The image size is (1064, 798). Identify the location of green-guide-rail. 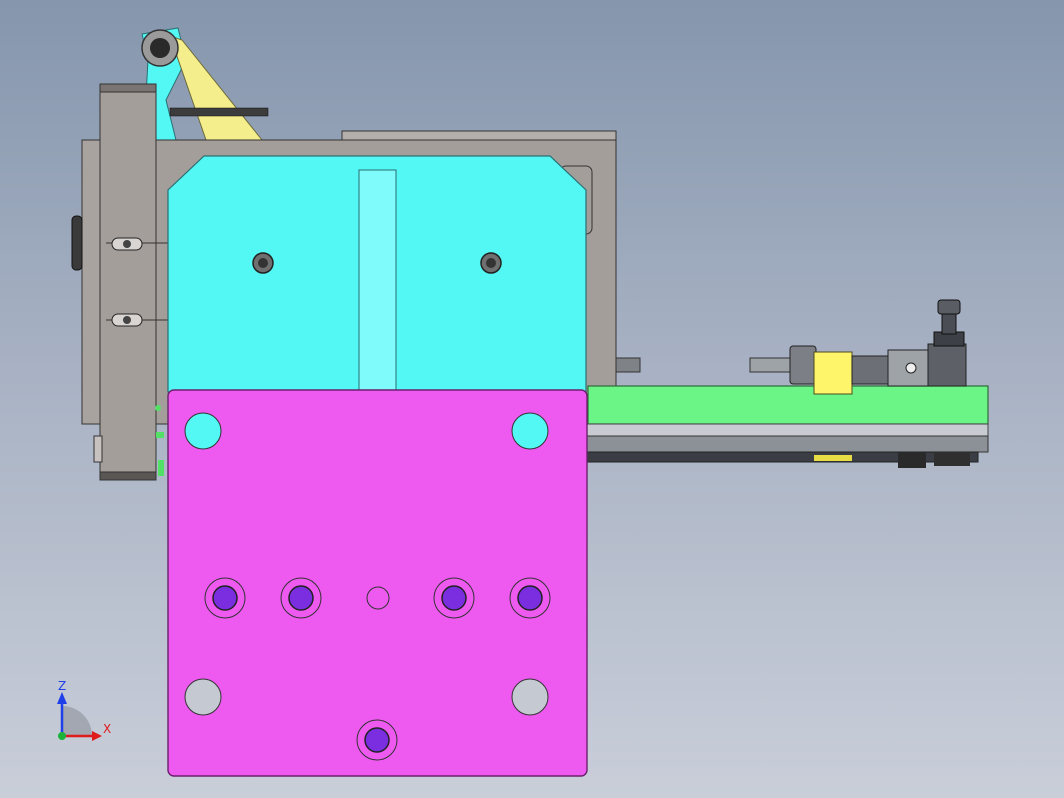
(788, 405).